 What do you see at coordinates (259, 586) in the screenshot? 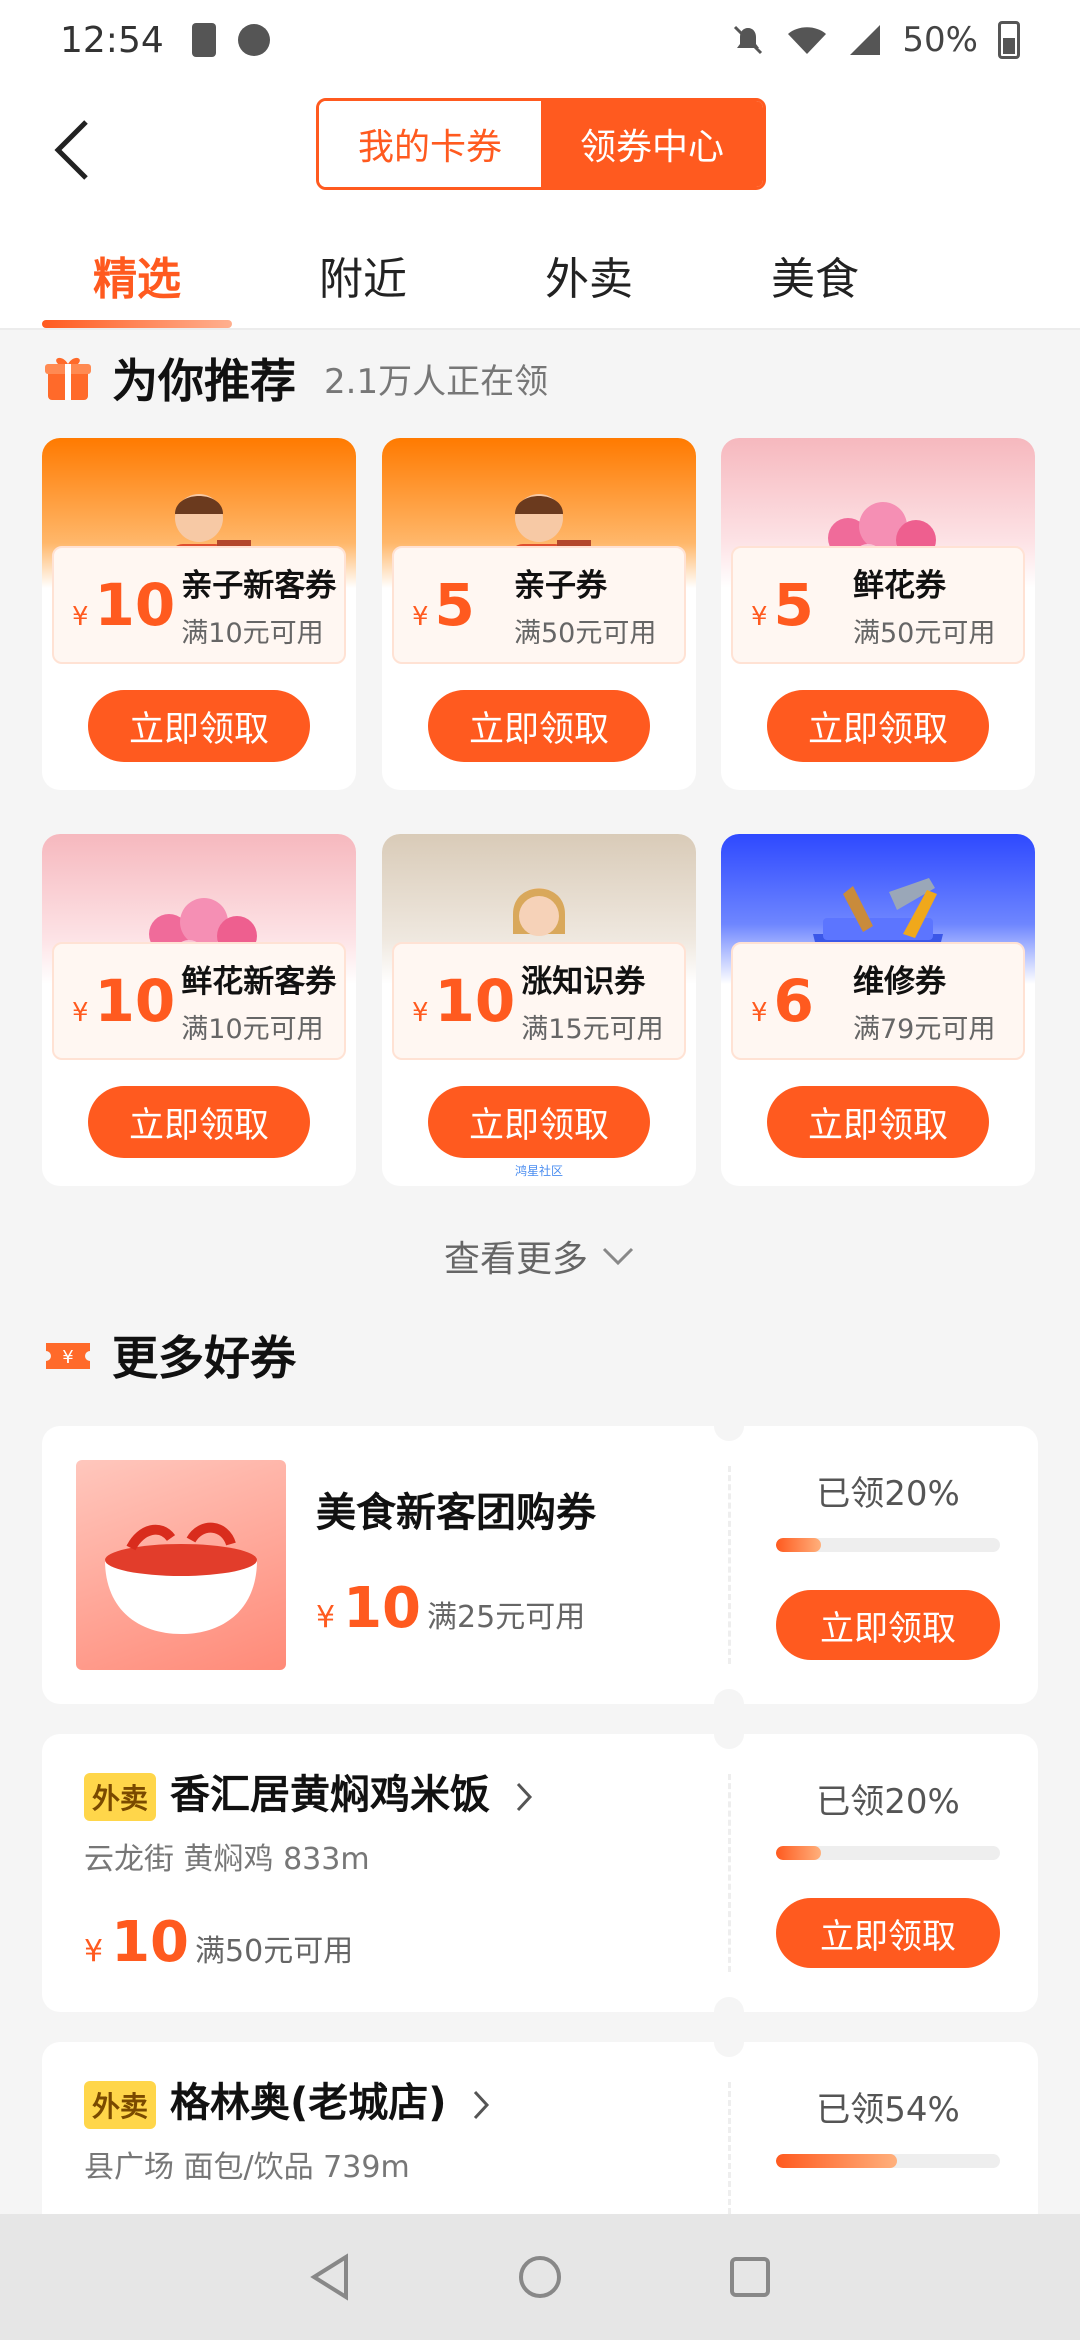
I see `coupon-title: 亲子新客券` at bounding box center [259, 586].